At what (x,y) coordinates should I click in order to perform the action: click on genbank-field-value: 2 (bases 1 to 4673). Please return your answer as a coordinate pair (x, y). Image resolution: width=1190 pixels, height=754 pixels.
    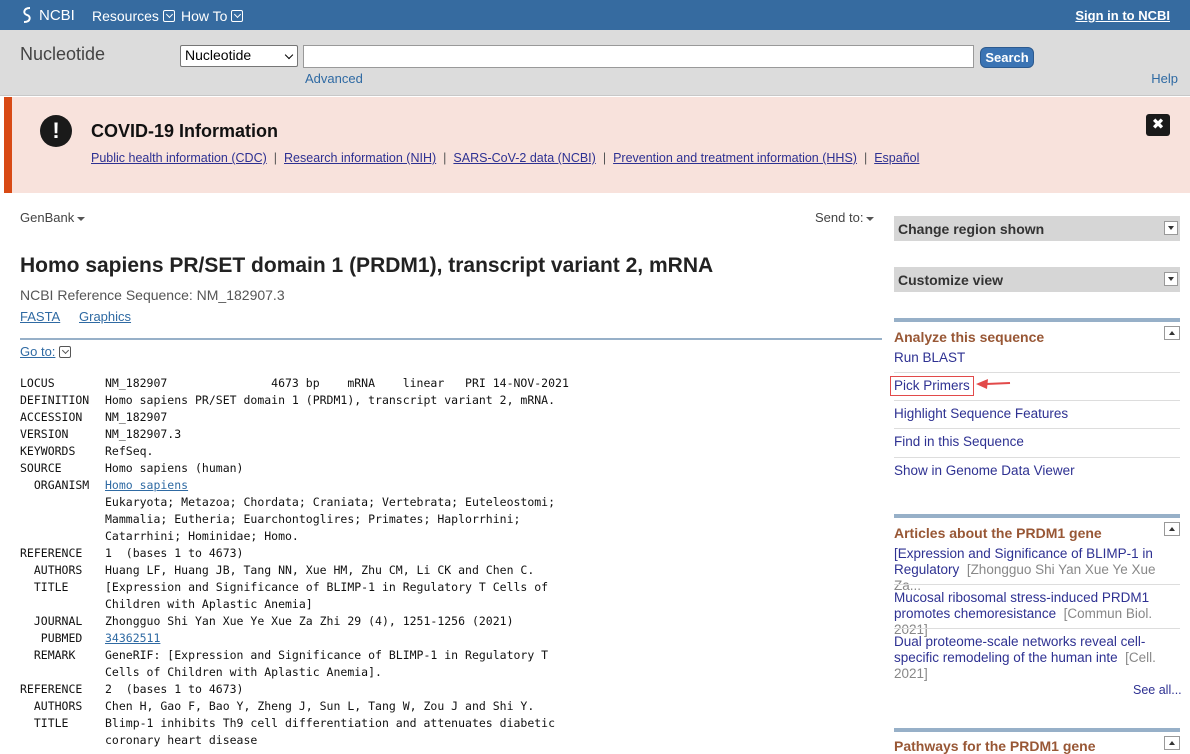
    Looking at the image, I should click on (174, 689).